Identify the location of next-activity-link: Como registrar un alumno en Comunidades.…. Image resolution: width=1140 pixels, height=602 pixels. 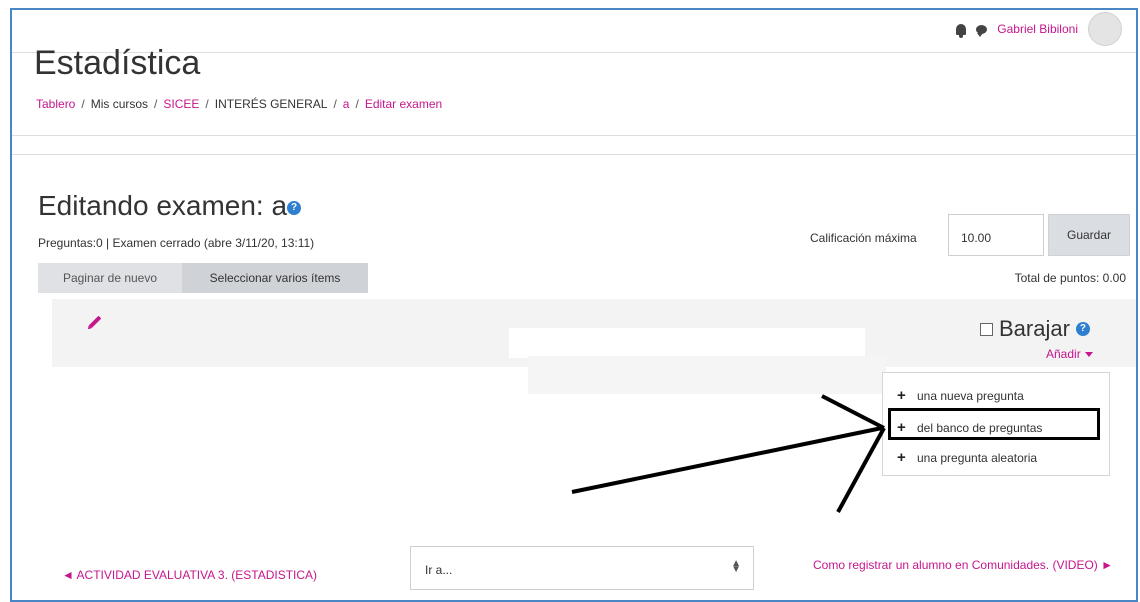
(963, 565).